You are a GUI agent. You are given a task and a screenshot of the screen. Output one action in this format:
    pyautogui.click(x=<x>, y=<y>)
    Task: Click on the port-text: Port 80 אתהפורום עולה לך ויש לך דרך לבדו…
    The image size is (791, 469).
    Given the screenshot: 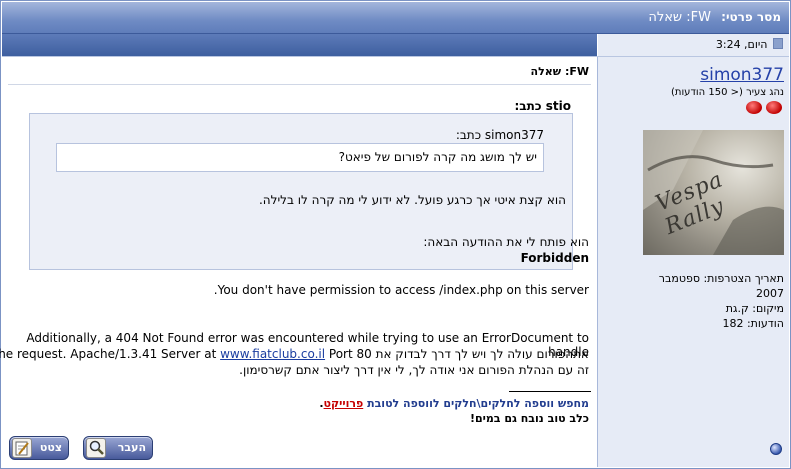 What is the action you would take?
    pyautogui.click(x=458, y=354)
    